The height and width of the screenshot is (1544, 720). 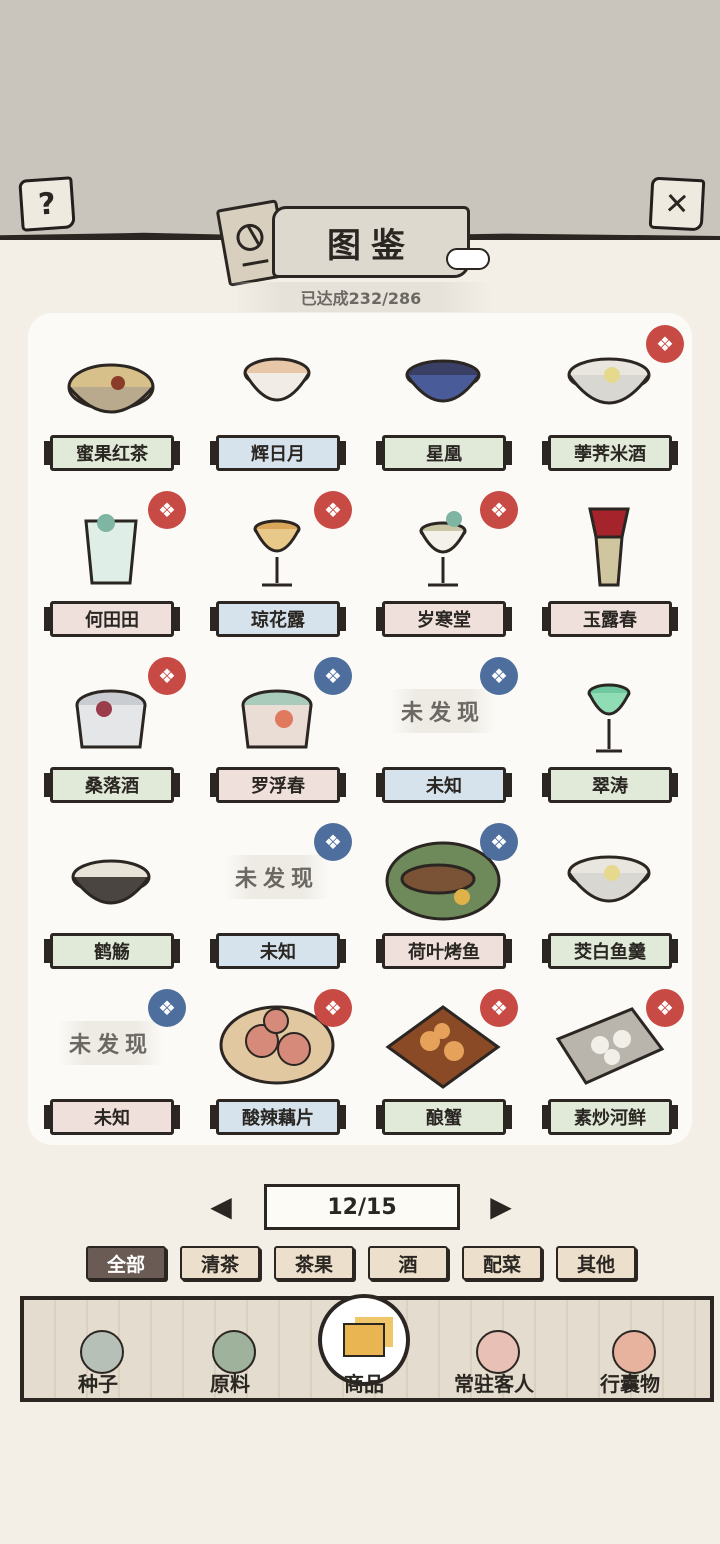 What do you see at coordinates (277, 732) in the screenshot?
I see `collection-item: ❖ 罗浮春` at bounding box center [277, 732].